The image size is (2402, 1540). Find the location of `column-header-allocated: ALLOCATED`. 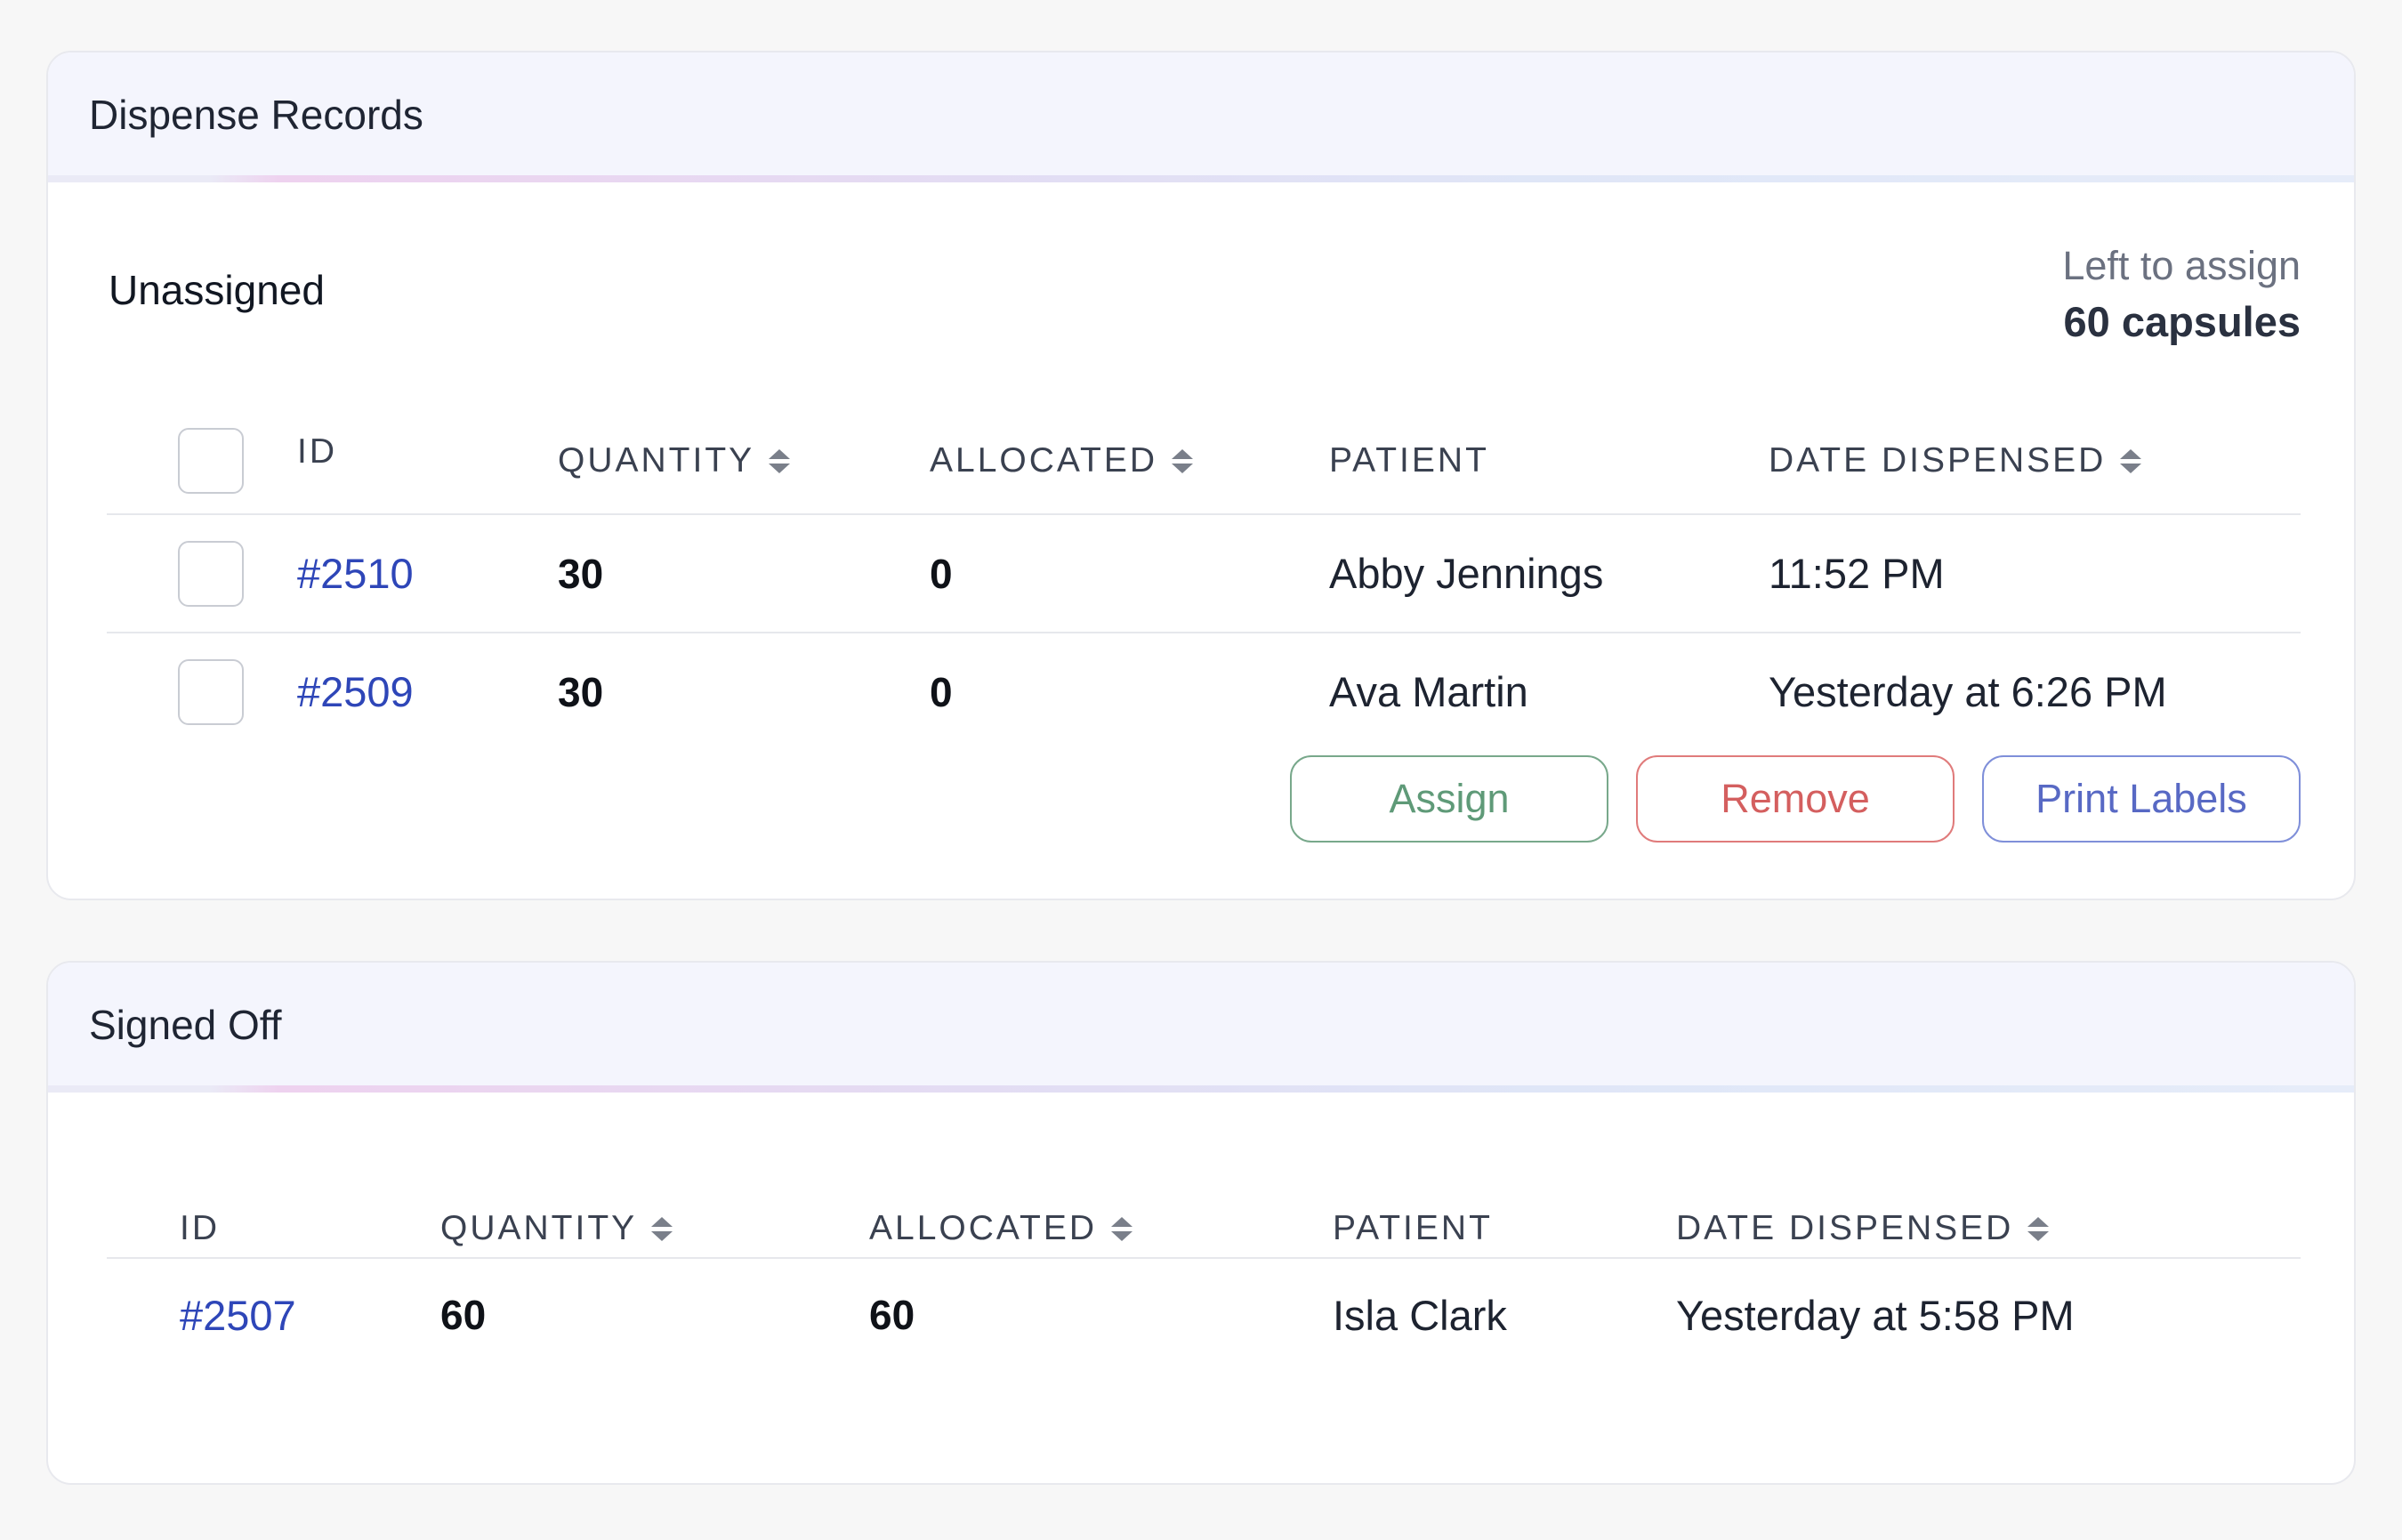

column-header-allocated: ALLOCATED is located at coordinates (1062, 460).